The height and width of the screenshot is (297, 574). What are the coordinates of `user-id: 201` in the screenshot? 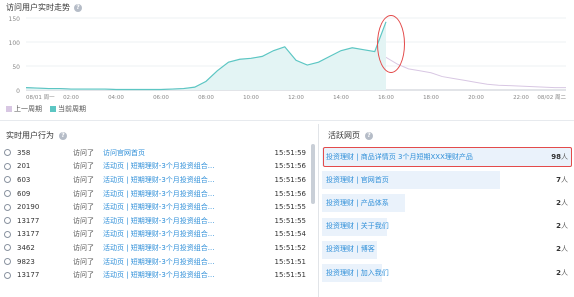 It's located at (24, 166).